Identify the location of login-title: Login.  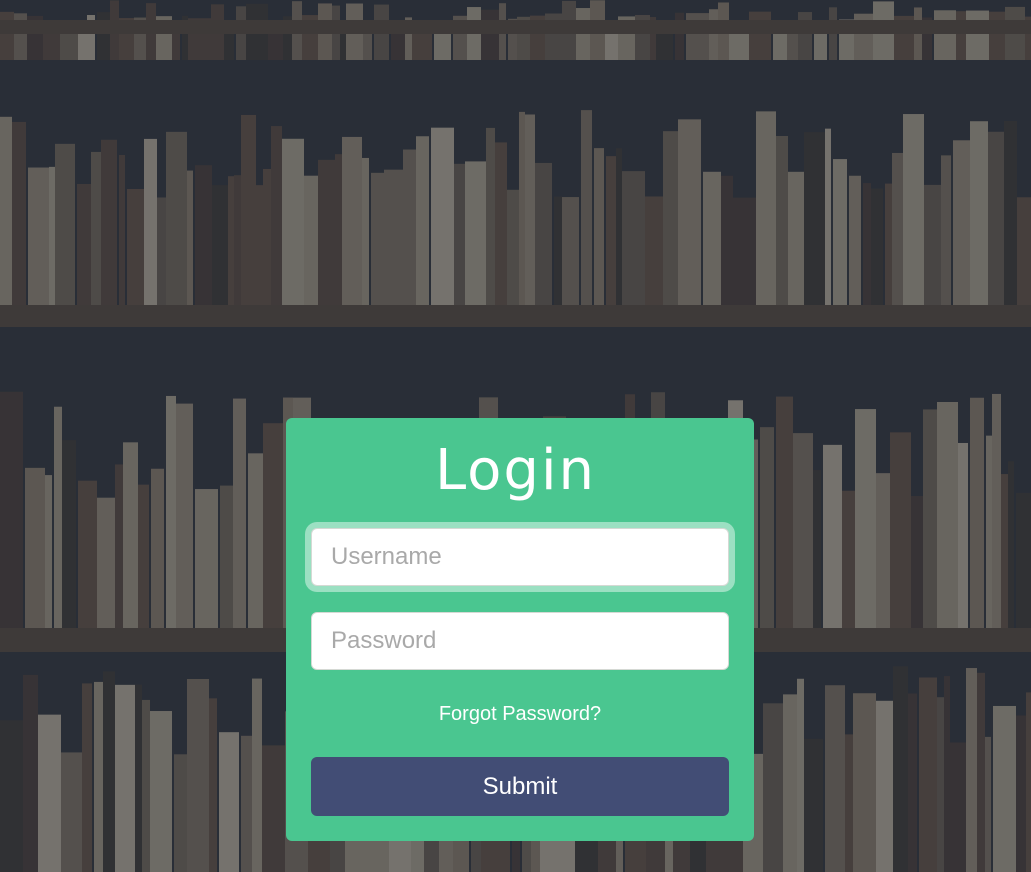
(515, 470).